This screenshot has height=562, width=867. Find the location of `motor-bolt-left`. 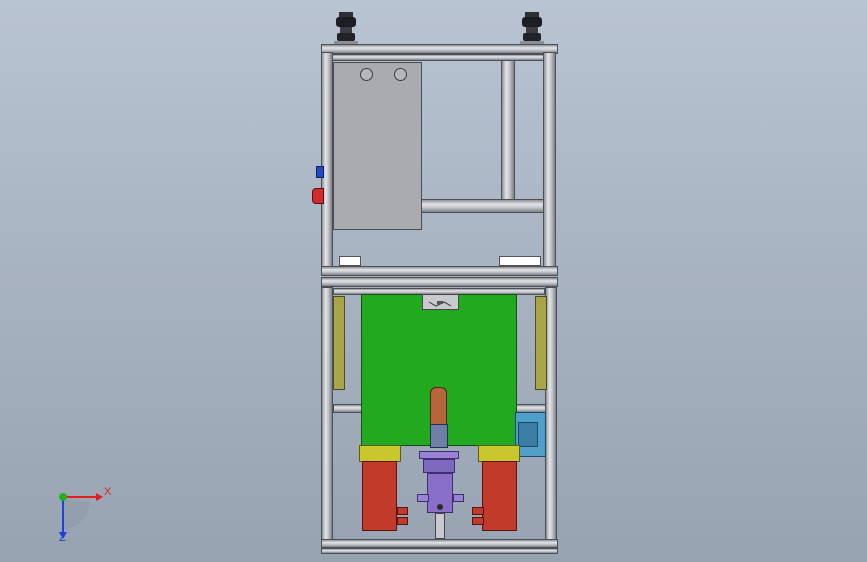

motor-bolt-left is located at coordinates (423, 498).